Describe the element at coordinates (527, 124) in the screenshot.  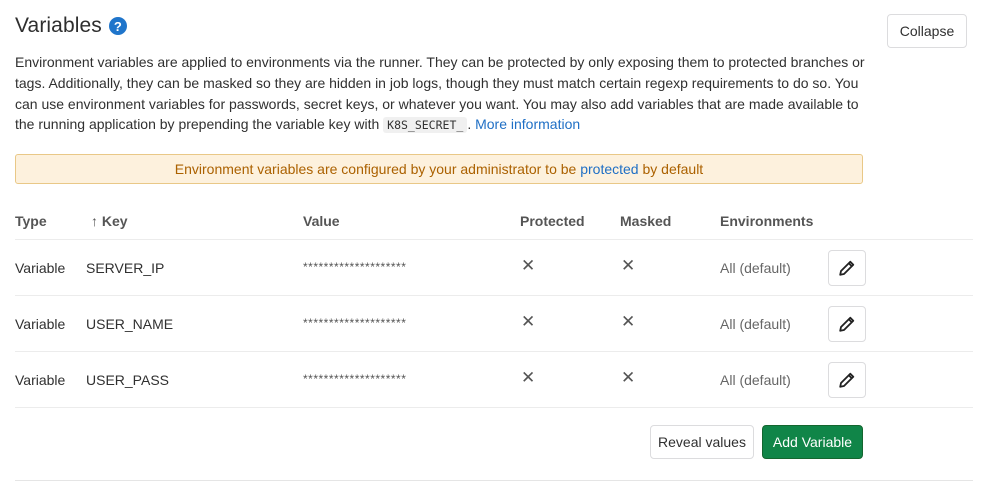
I see `more-information-link: More information` at that location.